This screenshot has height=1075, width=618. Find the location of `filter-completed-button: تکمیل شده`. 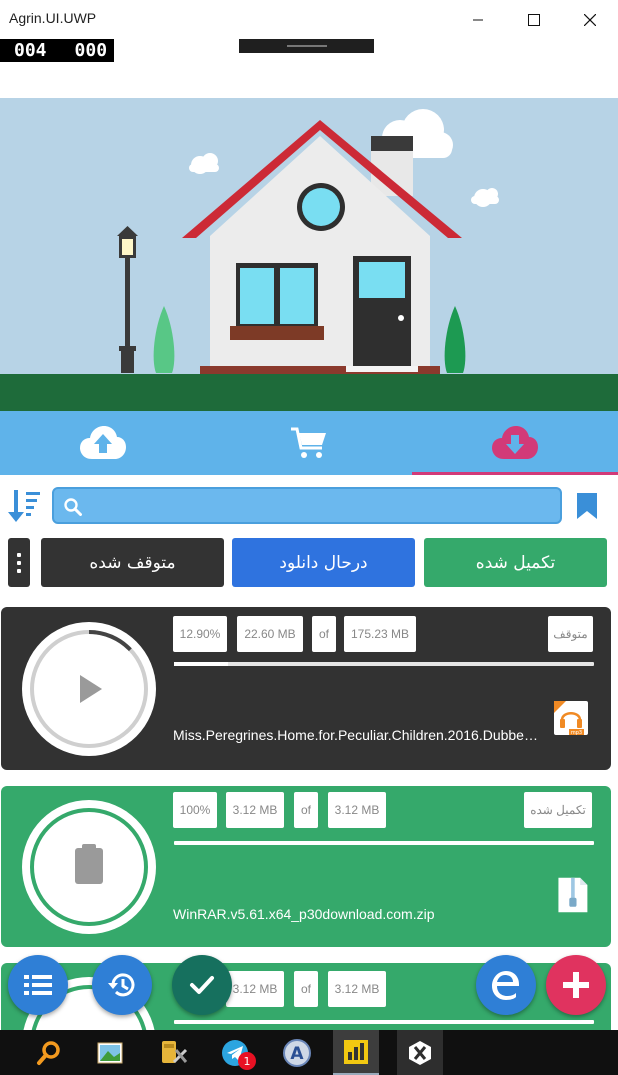

filter-completed-button: تکمیل شده is located at coordinates (515, 562).